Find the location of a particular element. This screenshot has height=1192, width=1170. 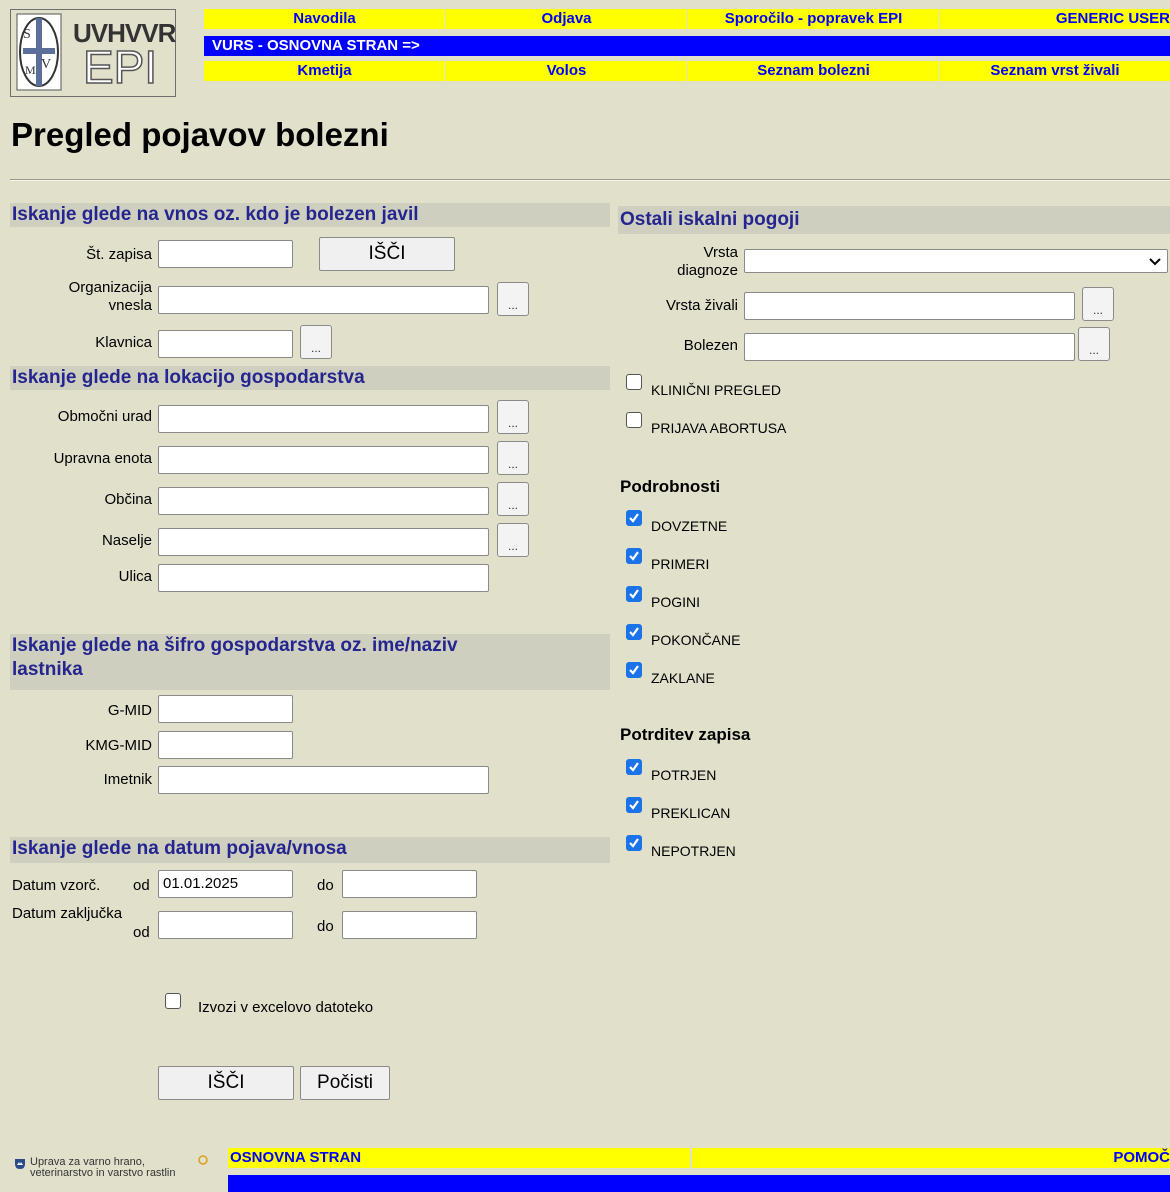

nav-sporocilo: Sporočilo - popravek EPI is located at coordinates (814, 19).